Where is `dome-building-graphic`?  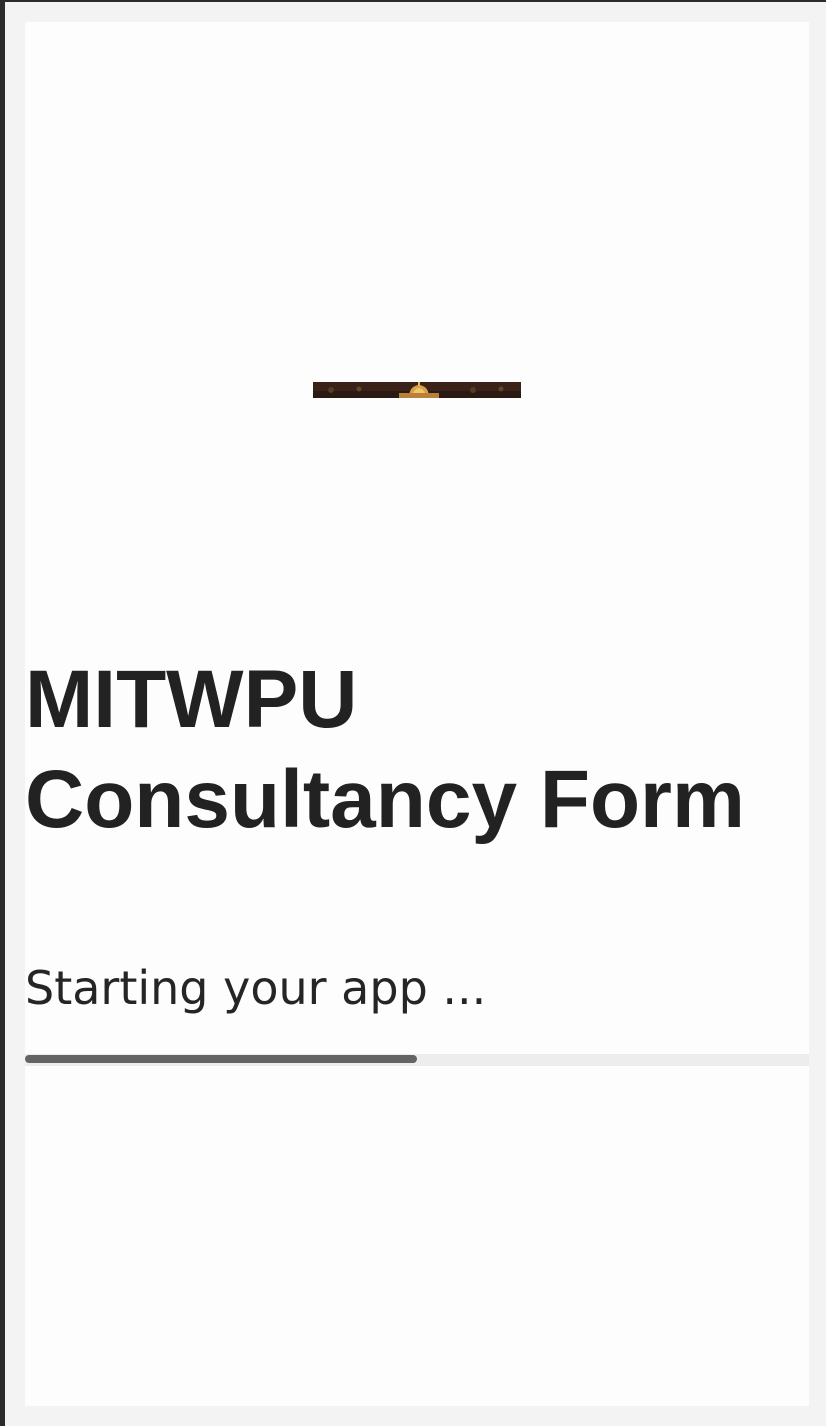 dome-building-graphic is located at coordinates (417, 390).